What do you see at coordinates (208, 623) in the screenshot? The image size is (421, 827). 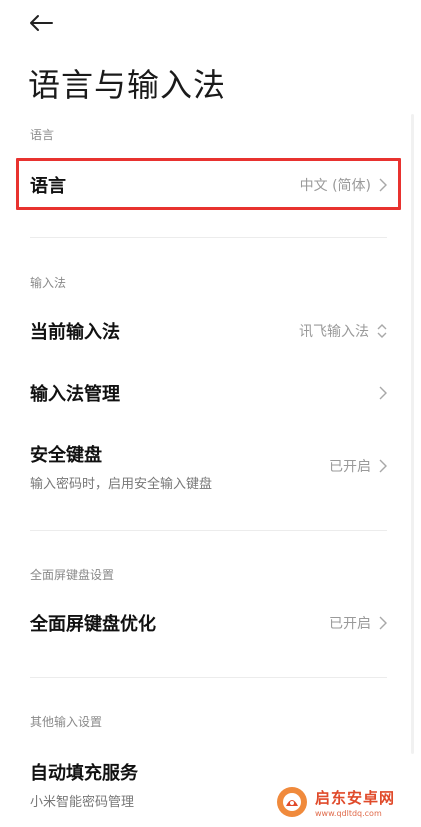 I see `fullscreen-keyboard-optimization-row: 全面屏键盘优化 已开启` at bounding box center [208, 623].